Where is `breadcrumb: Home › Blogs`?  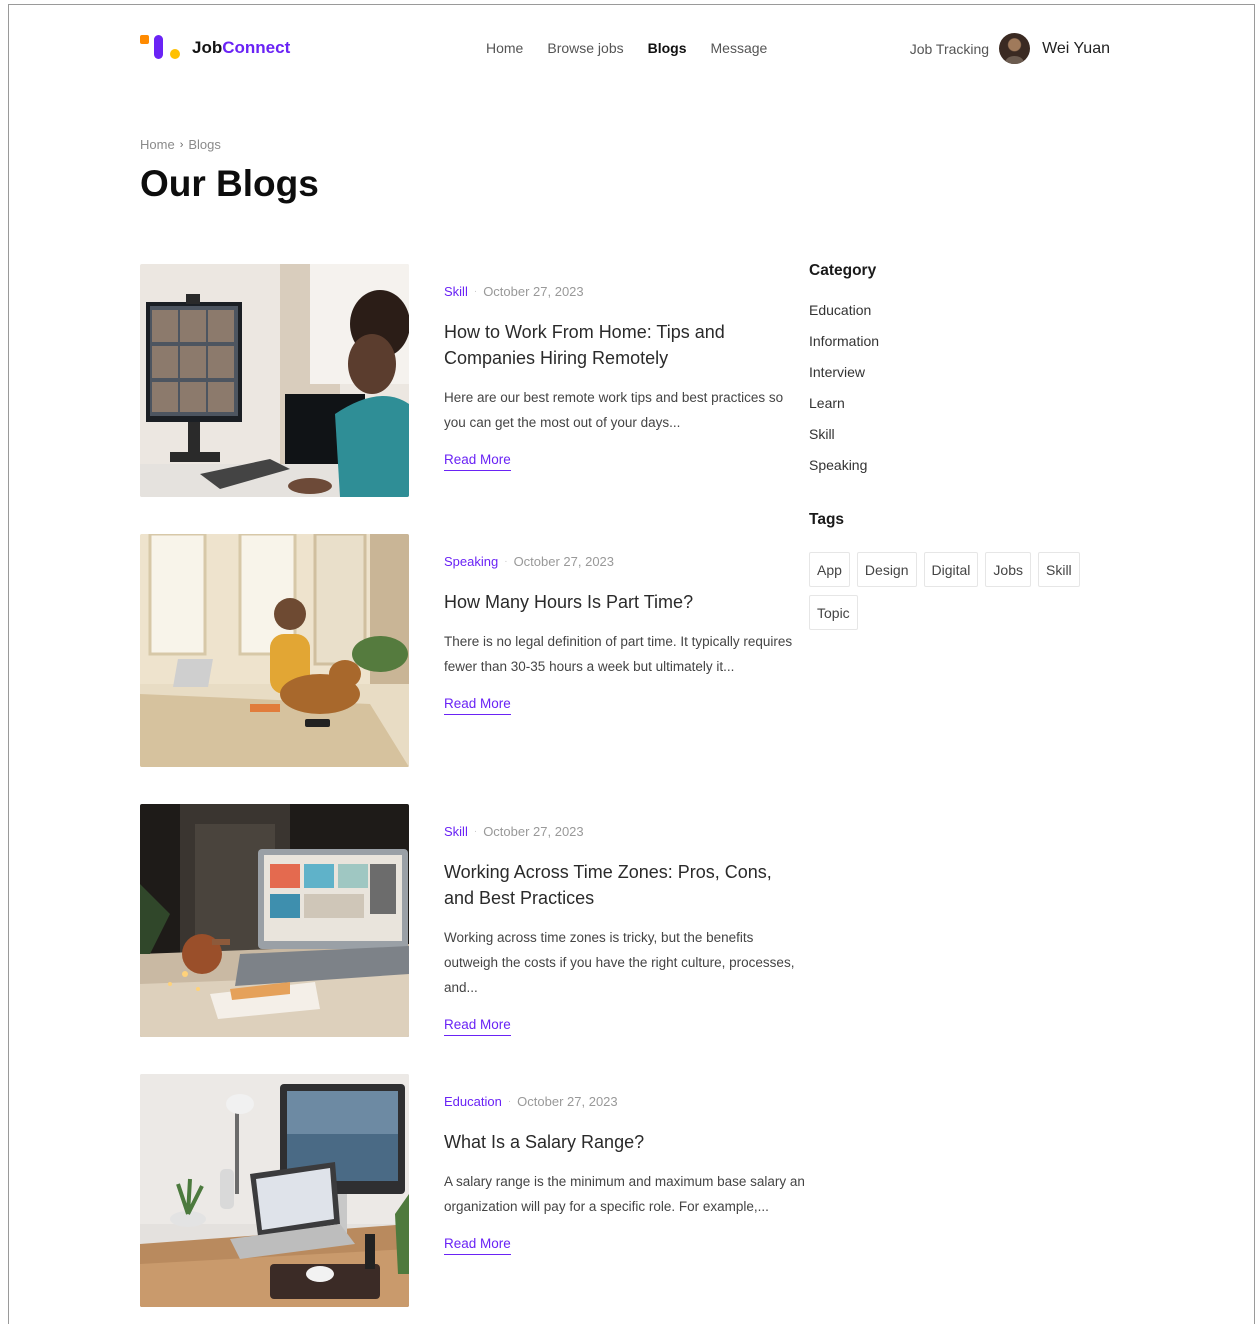 breadcrumb: Home › Blogs is located at coordinates (180, 144).